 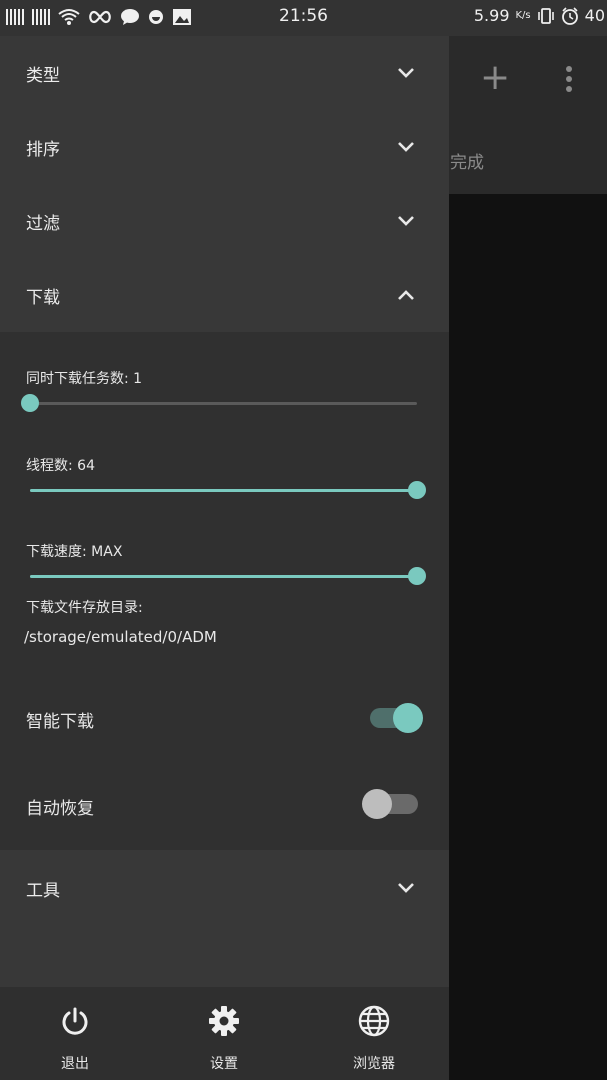 I want to click on globe-icon, so click(x=374, y=1021).